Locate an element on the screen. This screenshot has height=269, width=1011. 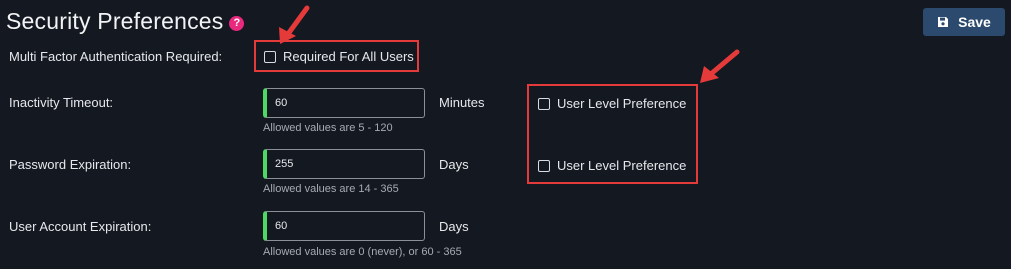
annotation-arrows is located at coordinates (509, 44).